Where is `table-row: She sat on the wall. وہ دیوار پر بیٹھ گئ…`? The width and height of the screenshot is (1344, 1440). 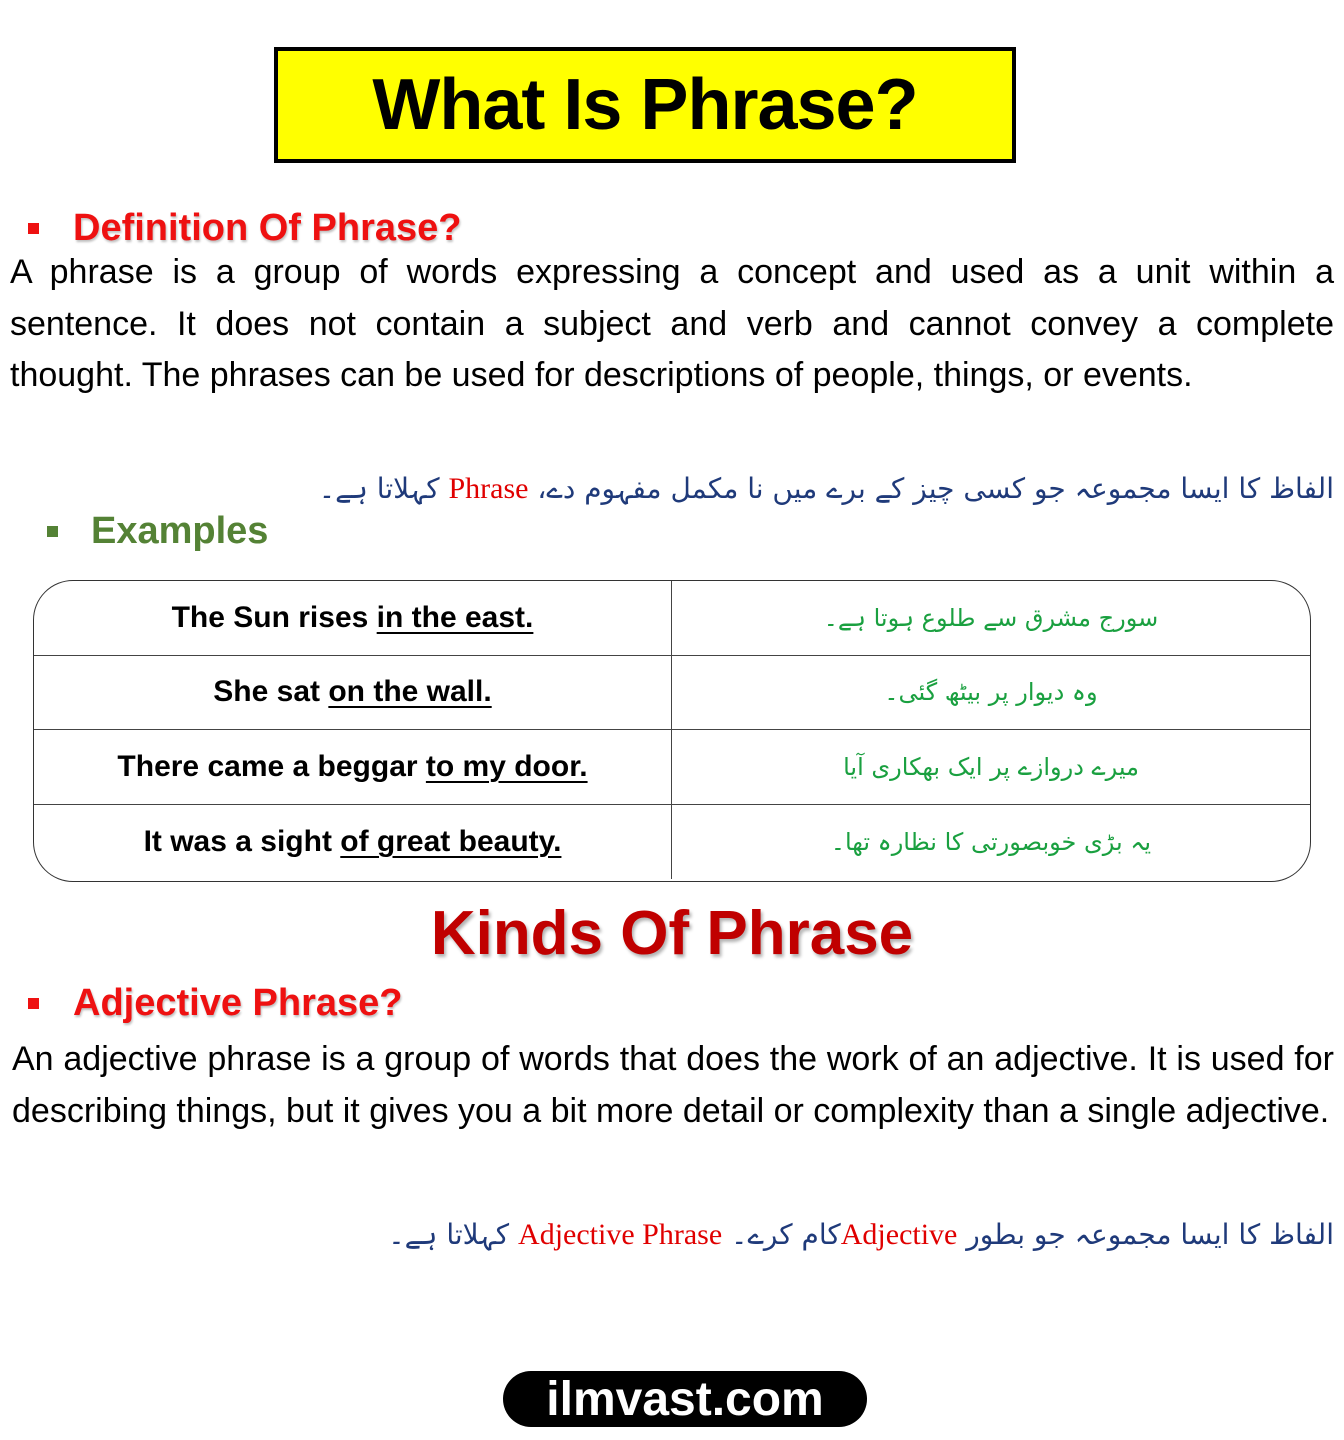 table-row: She sat on the wall. وہ دیوار پر بیٹھ گئ… is located at coordinates (672, 692).